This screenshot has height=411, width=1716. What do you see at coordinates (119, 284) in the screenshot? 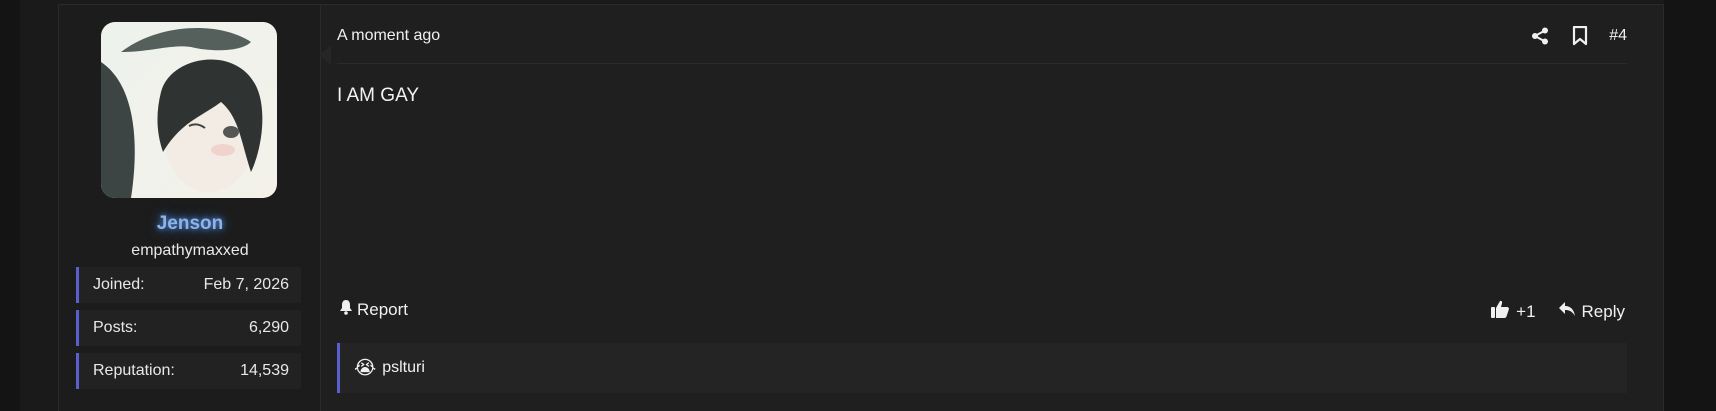
I see `stat-label: Joined:` at bounding box center [119, 284].